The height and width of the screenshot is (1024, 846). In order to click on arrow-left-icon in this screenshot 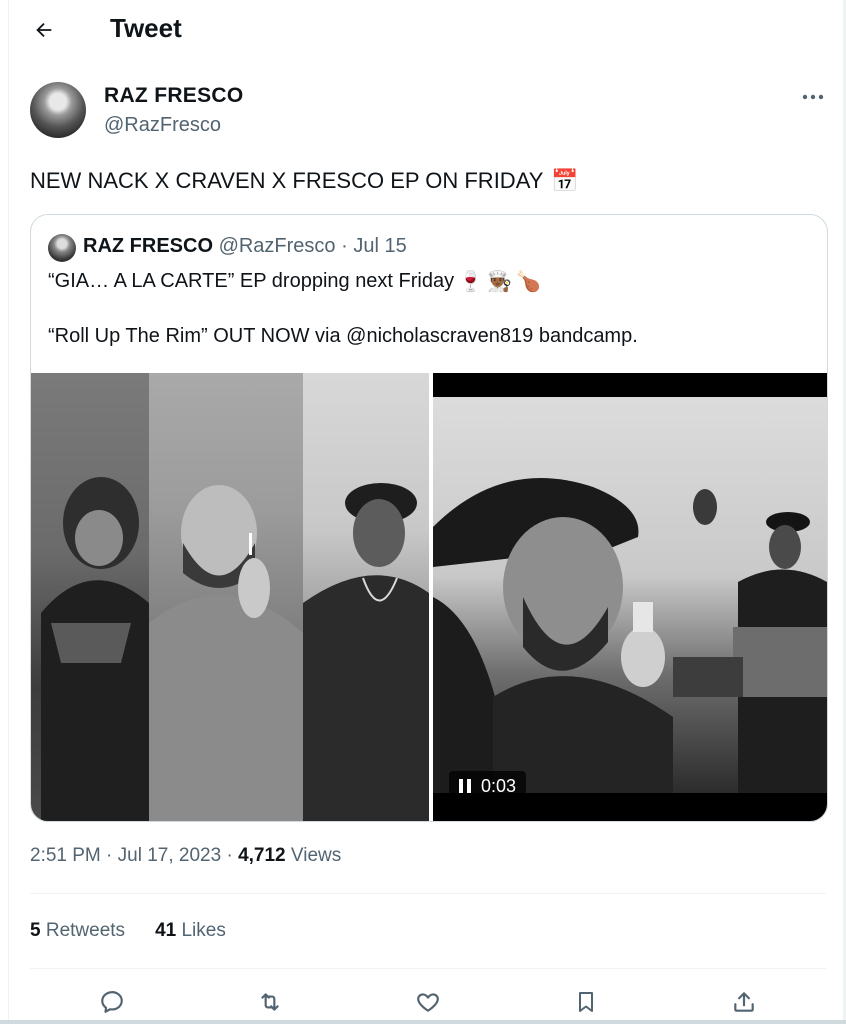, I will do `click(44, 30)`.